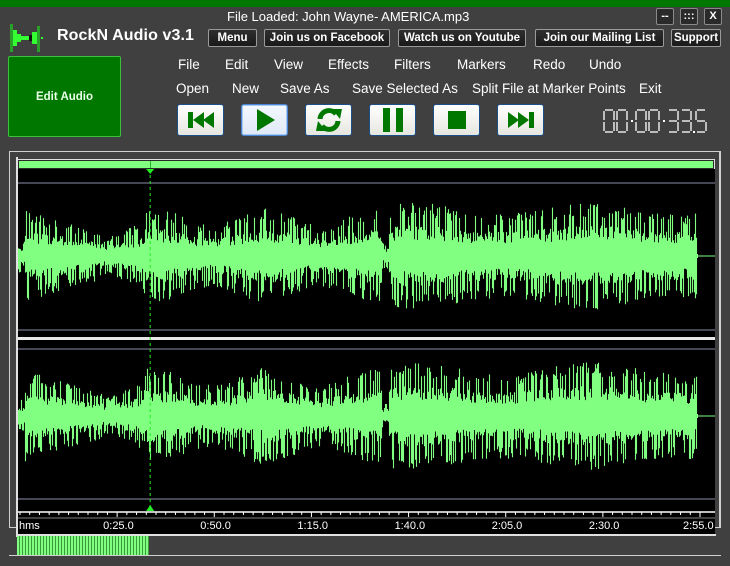 The height and width of the screenshot is (566, 730). I want to click on app-title: RockN Audio v3.1, so click(126, 35).